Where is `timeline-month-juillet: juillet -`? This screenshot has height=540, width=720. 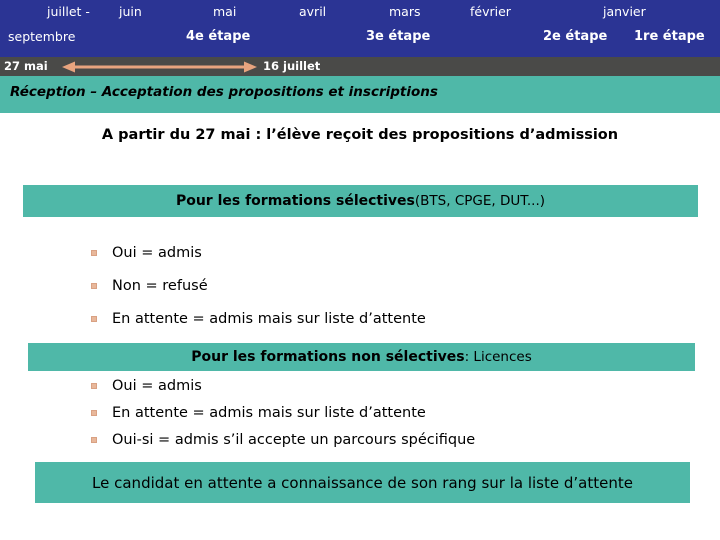 timeline-month-juillet: juillet - is located at coordinates (68, 11).